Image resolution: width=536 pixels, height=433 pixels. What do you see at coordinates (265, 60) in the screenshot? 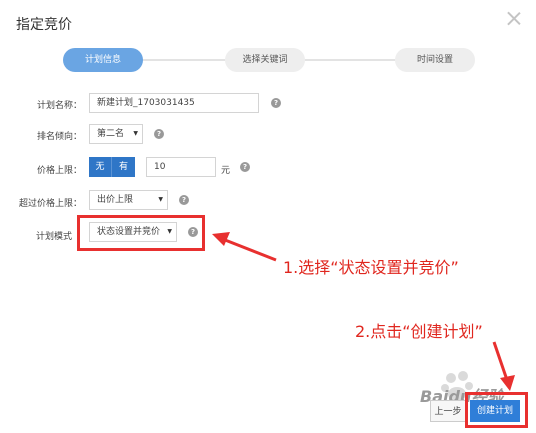
I see `step-select-keywords: 选择关键词` at bounding box center [265, 60].